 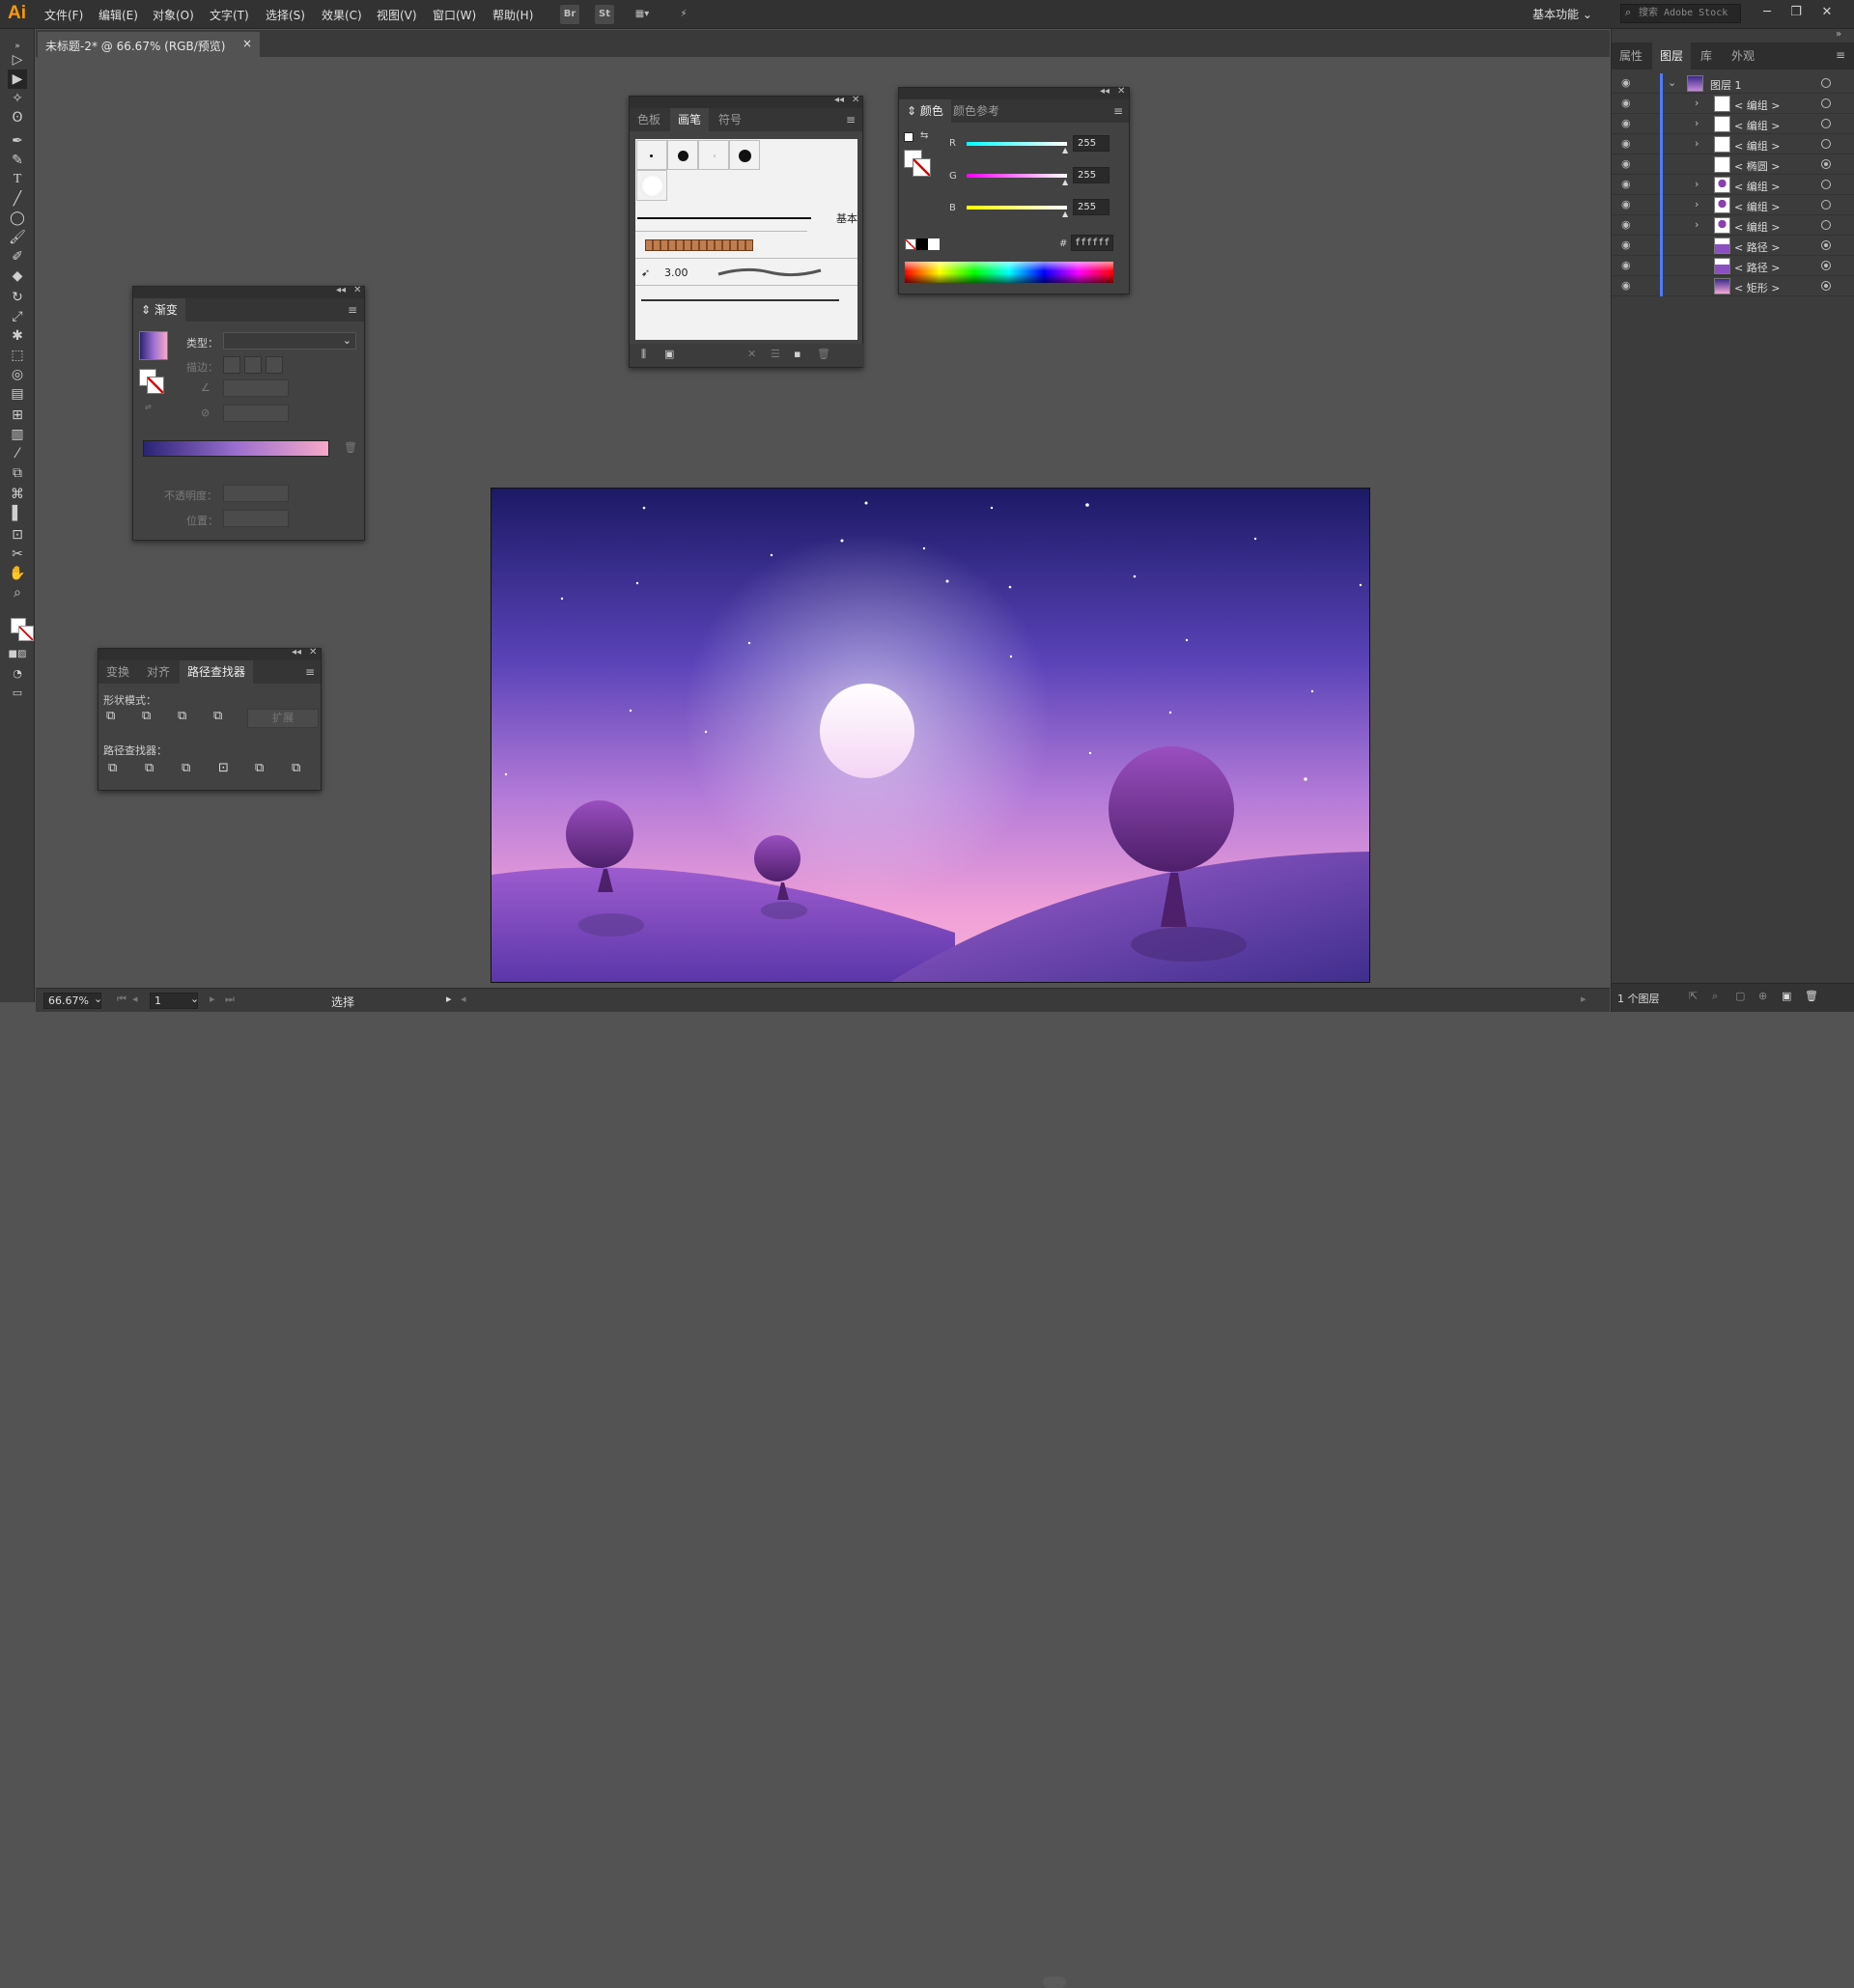 I want to click on minus-front-icon: ⧉, so click(x=150, y=718).